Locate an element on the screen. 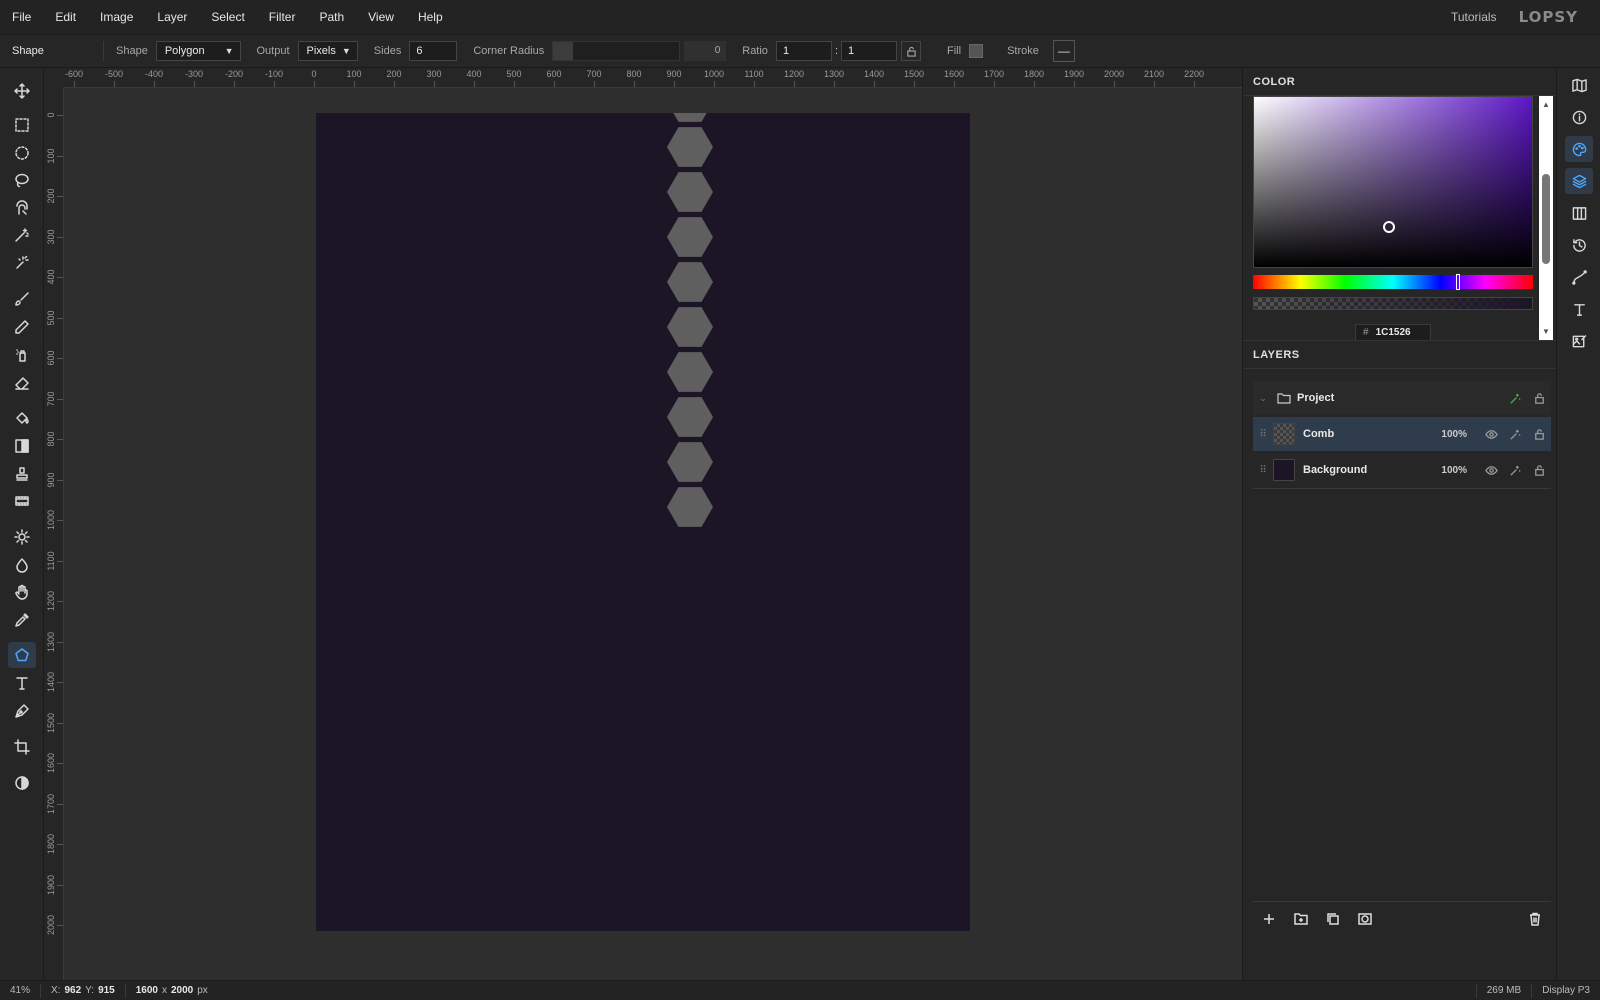 The image size is (1600, 1000). layer-name: Background is located at coordinates (1365, 470).